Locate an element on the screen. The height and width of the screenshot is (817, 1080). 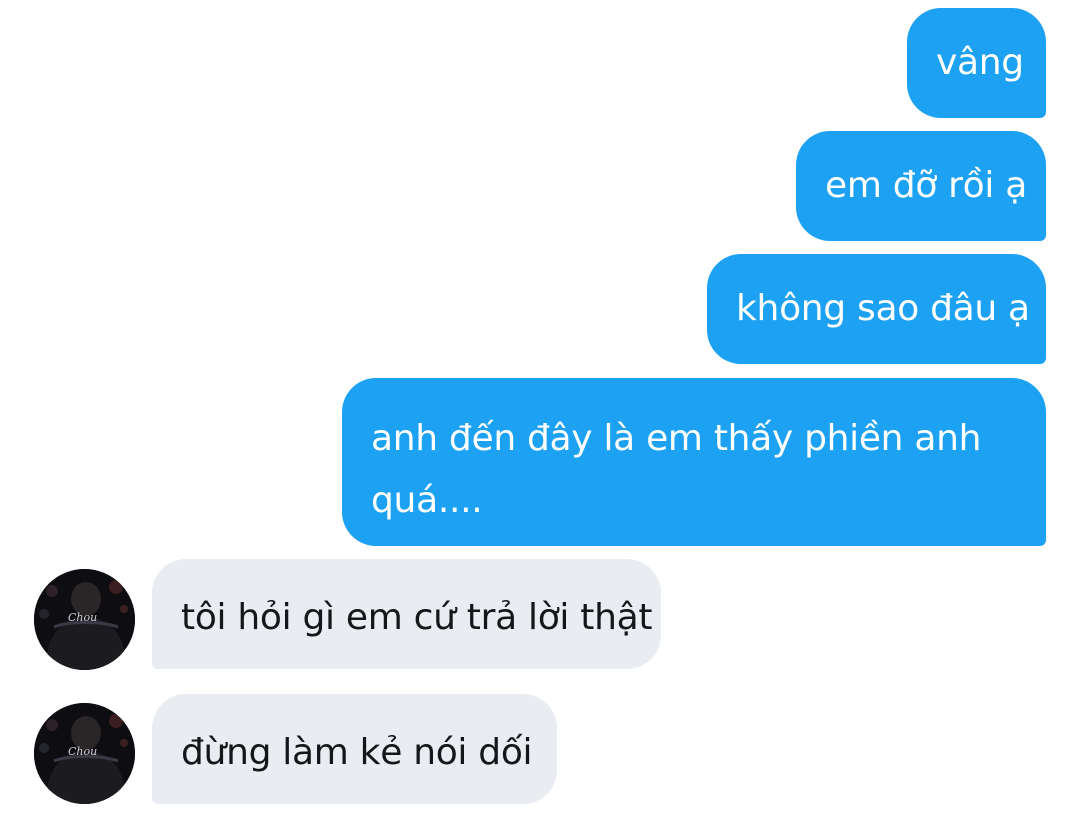
received-message-bubble: đừng làm kẻ nói dối is located at coordinates (354, 749).